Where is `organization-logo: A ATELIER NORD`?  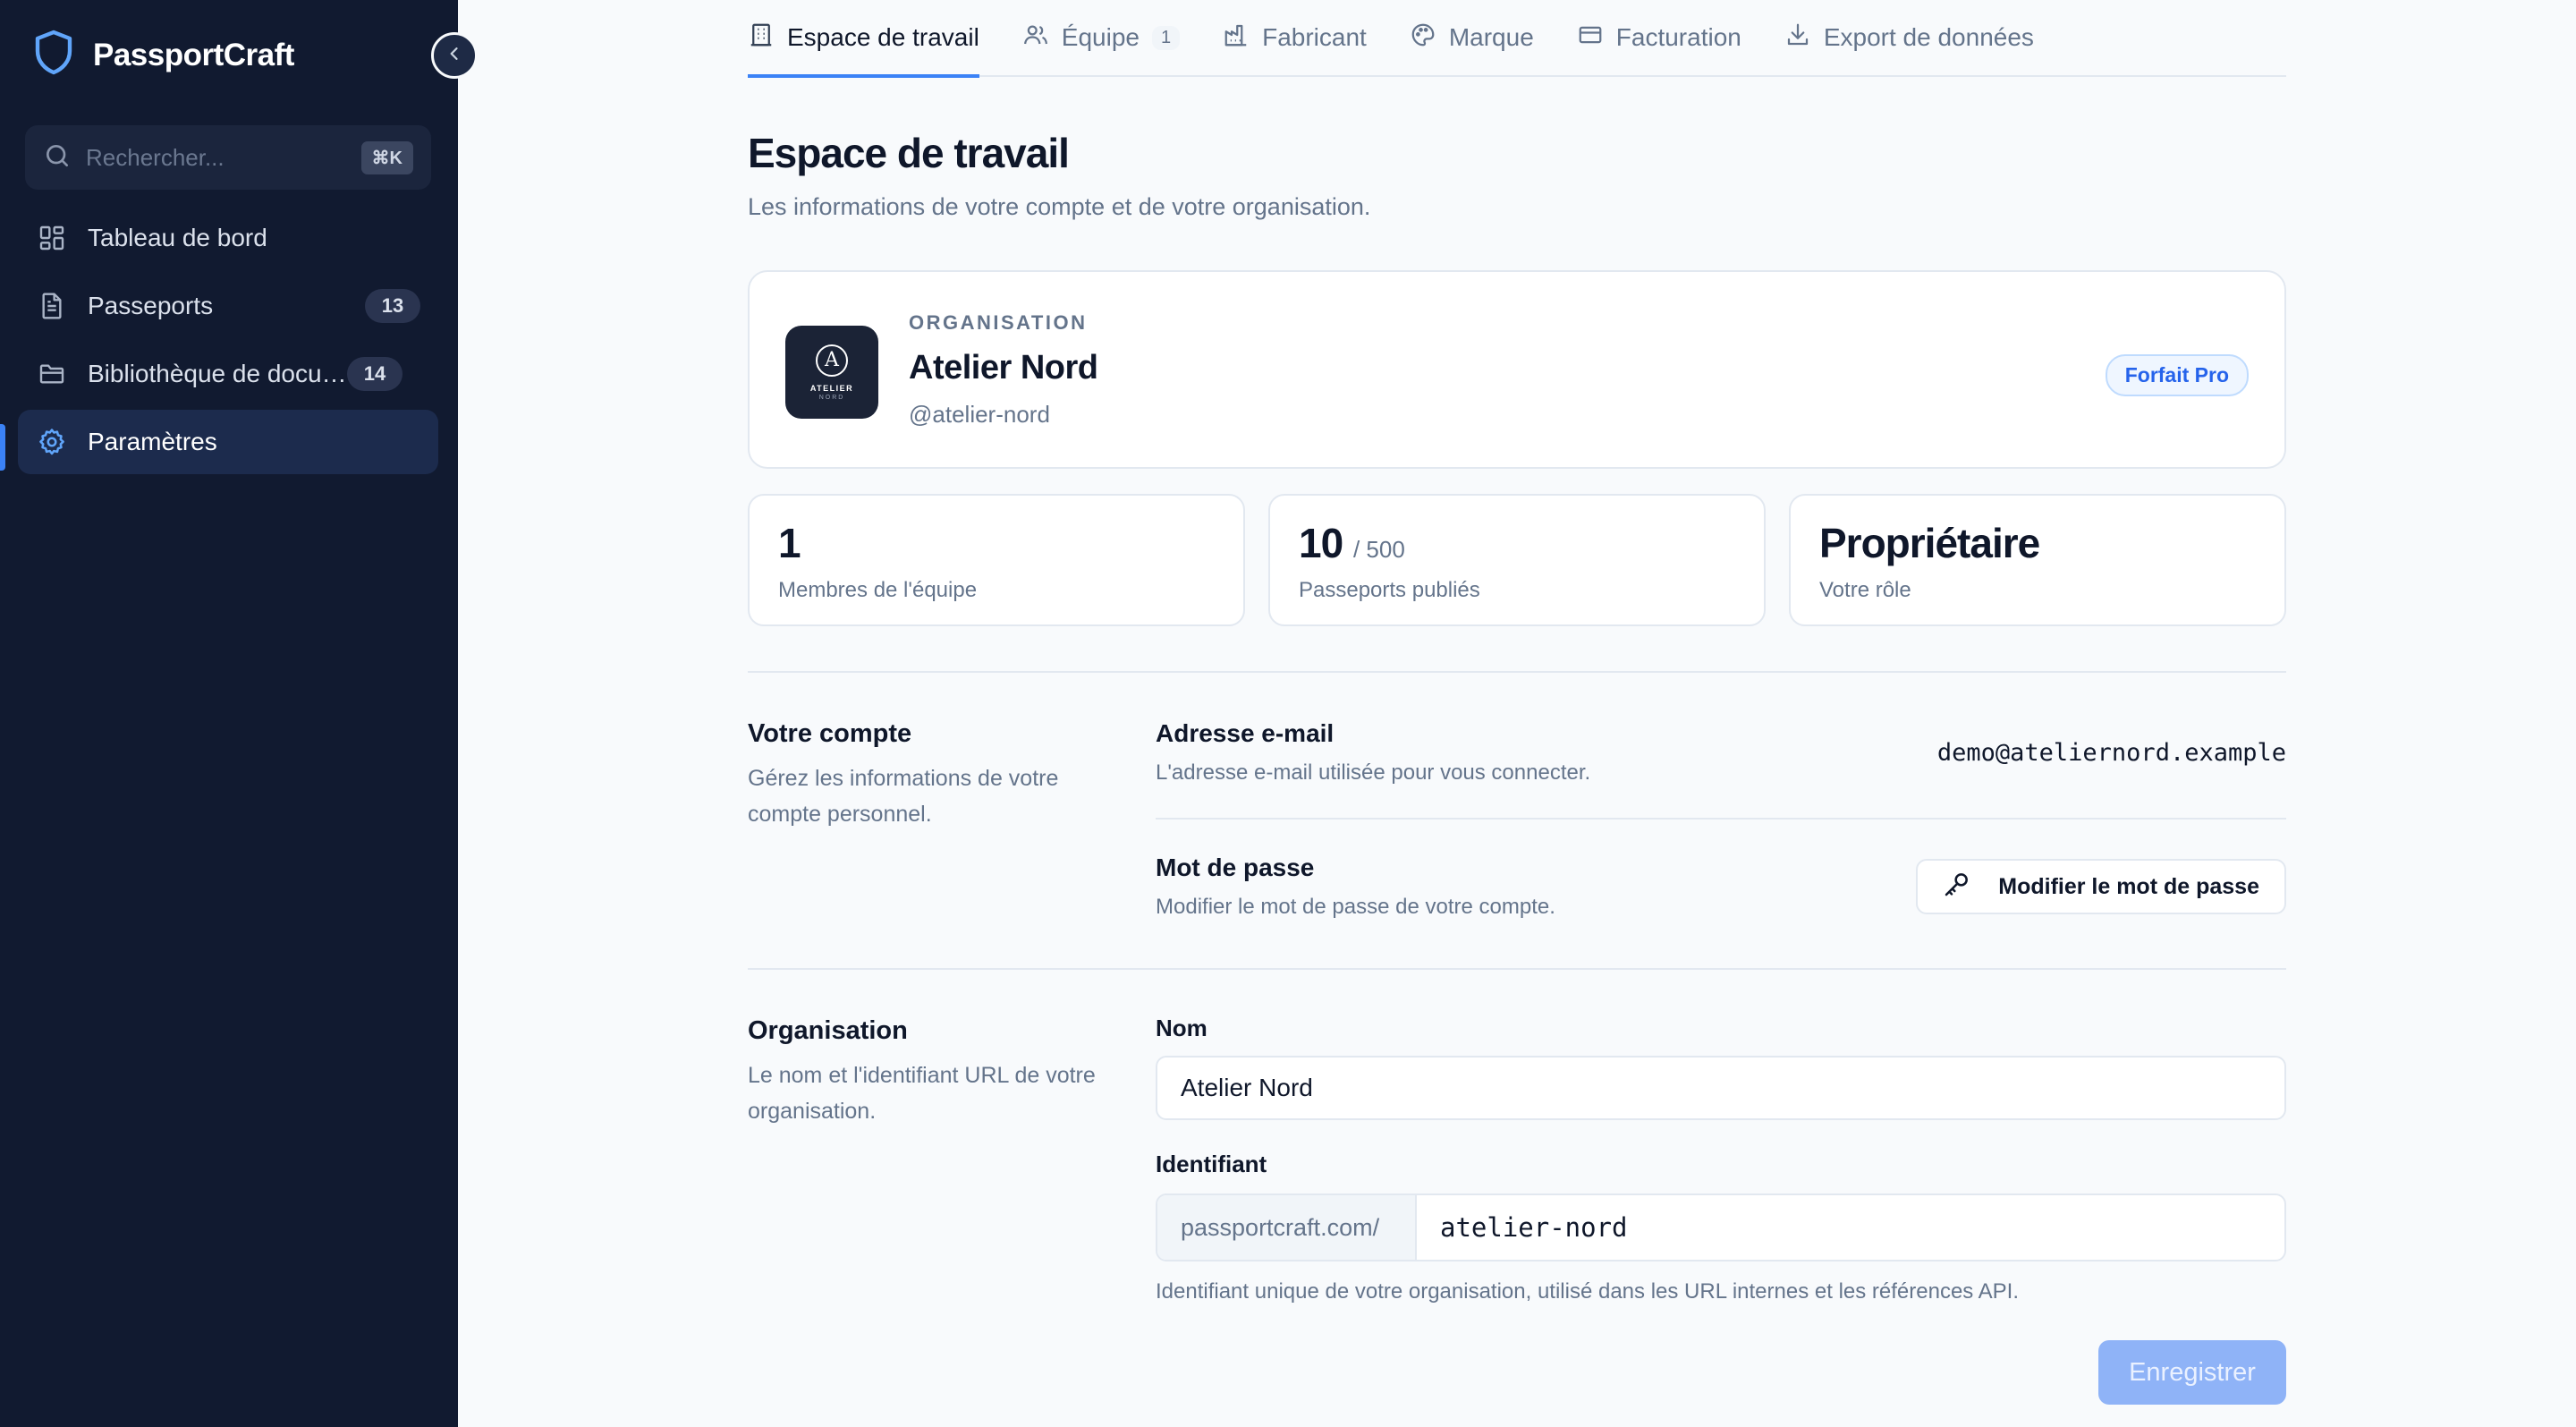
organization-logo: A ATELIER NORD is located at coordinates (831, 372).